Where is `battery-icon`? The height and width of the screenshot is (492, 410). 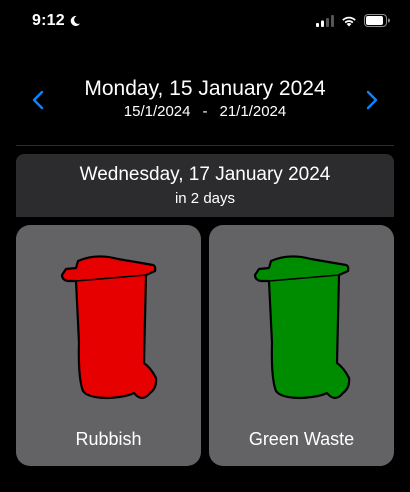 battery-icon is located at coordinates (377, 20).